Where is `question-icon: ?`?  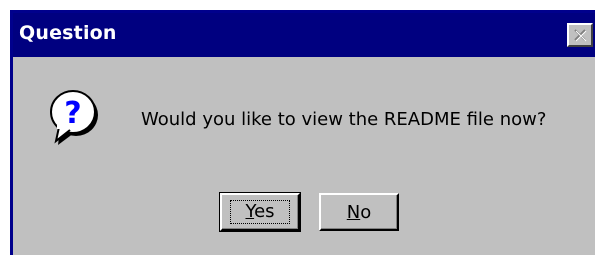
question-icon: ? is located at coordinates (74, 117).